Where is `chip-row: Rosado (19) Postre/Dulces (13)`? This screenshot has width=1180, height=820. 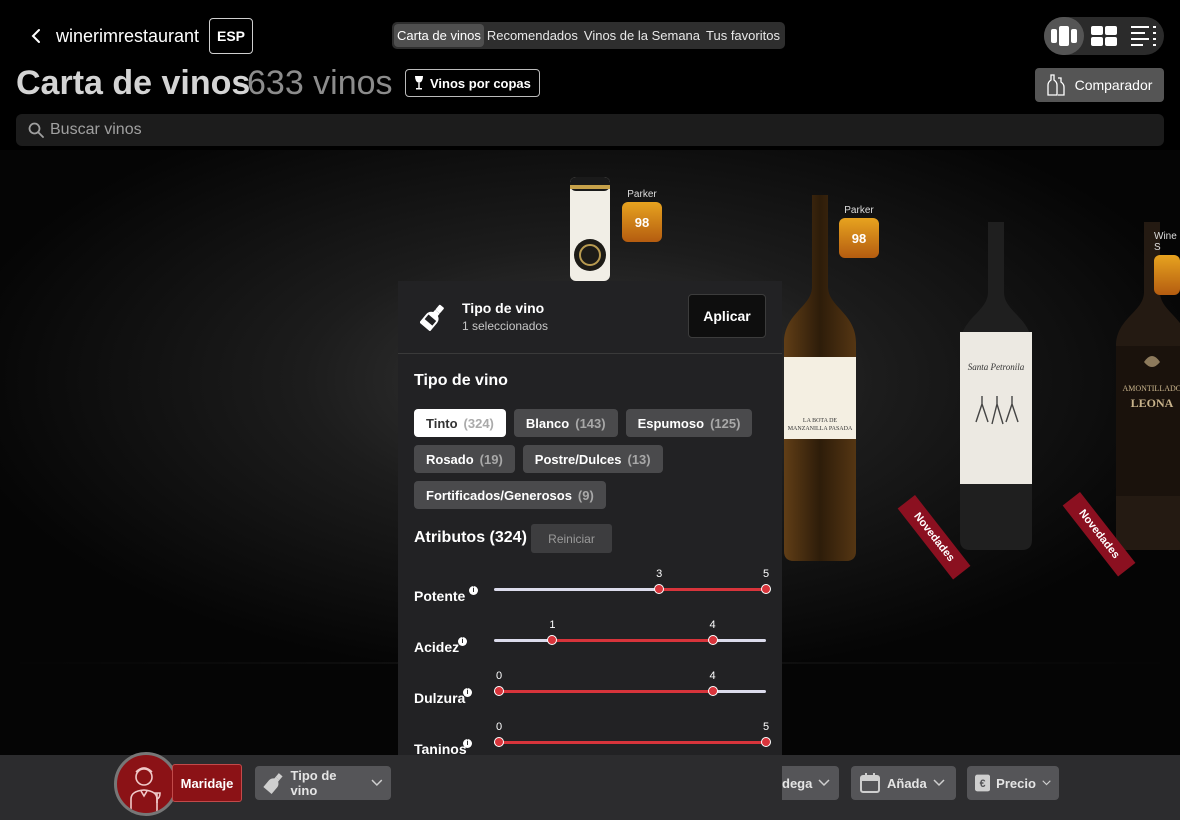
chip-row: Rosado (19) Postre/Dulces (13) is located at coordinates (590, 459).